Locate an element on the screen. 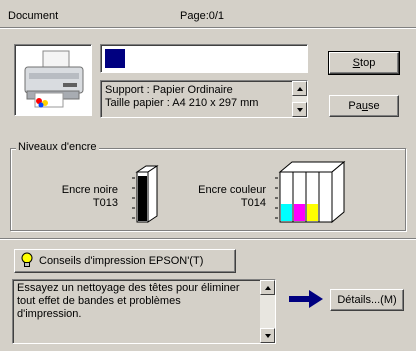 Image resolution: width=416 pixels, height=351 pixels. tips-line-2: tout effet de bandes et problèmes is located at coordinates (99, 301).